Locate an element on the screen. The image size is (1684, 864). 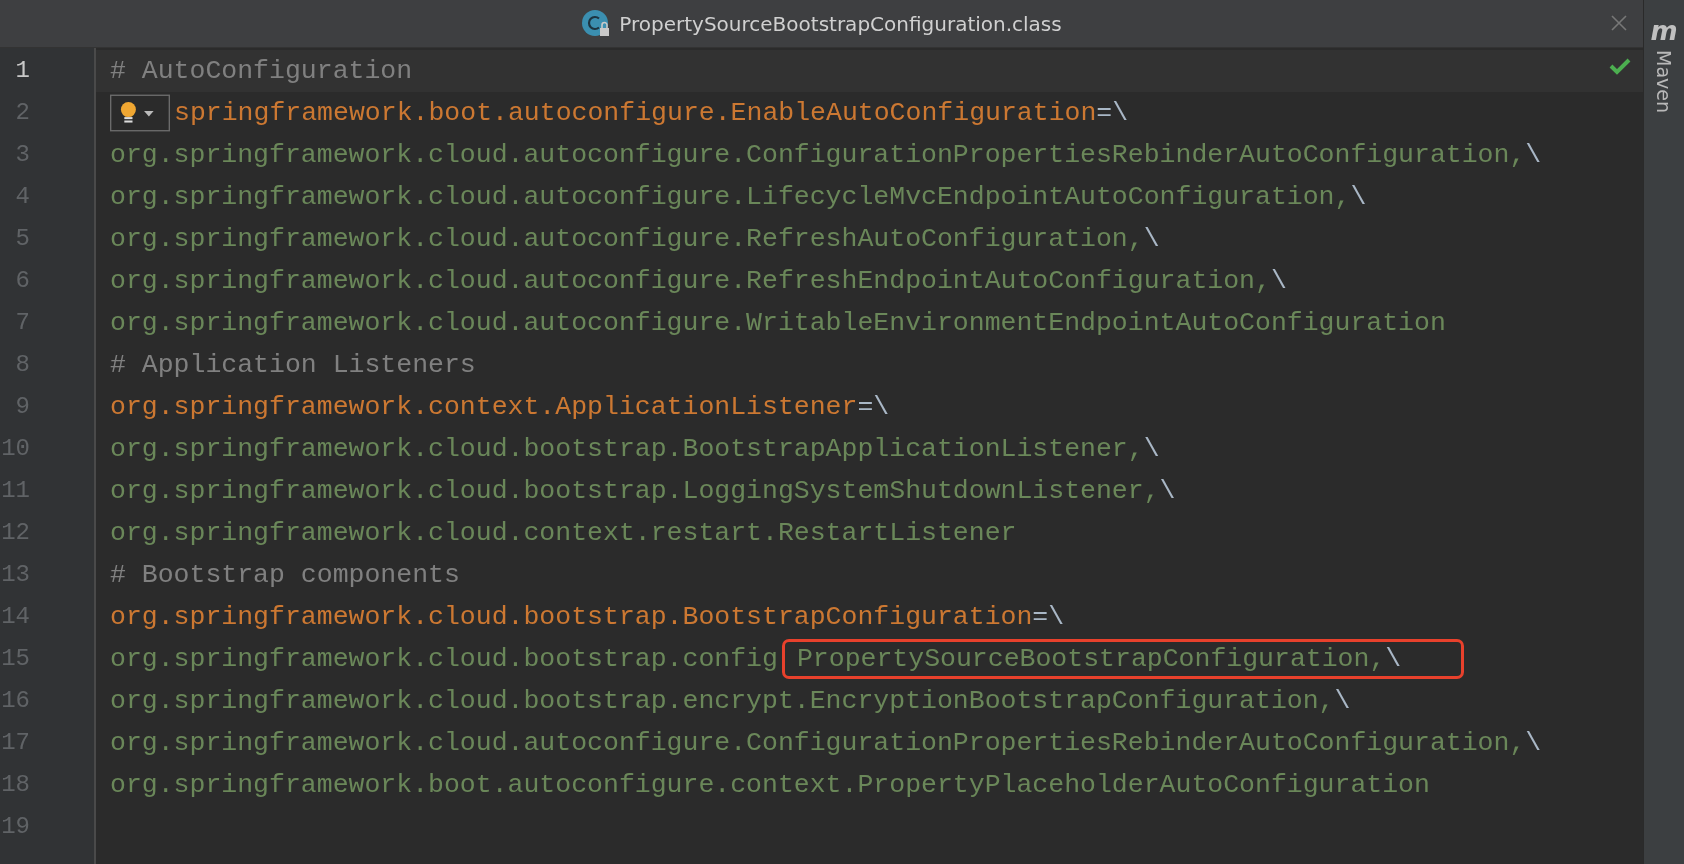
code-text: # AutoConfiguration is located at coordinates (261, 71).